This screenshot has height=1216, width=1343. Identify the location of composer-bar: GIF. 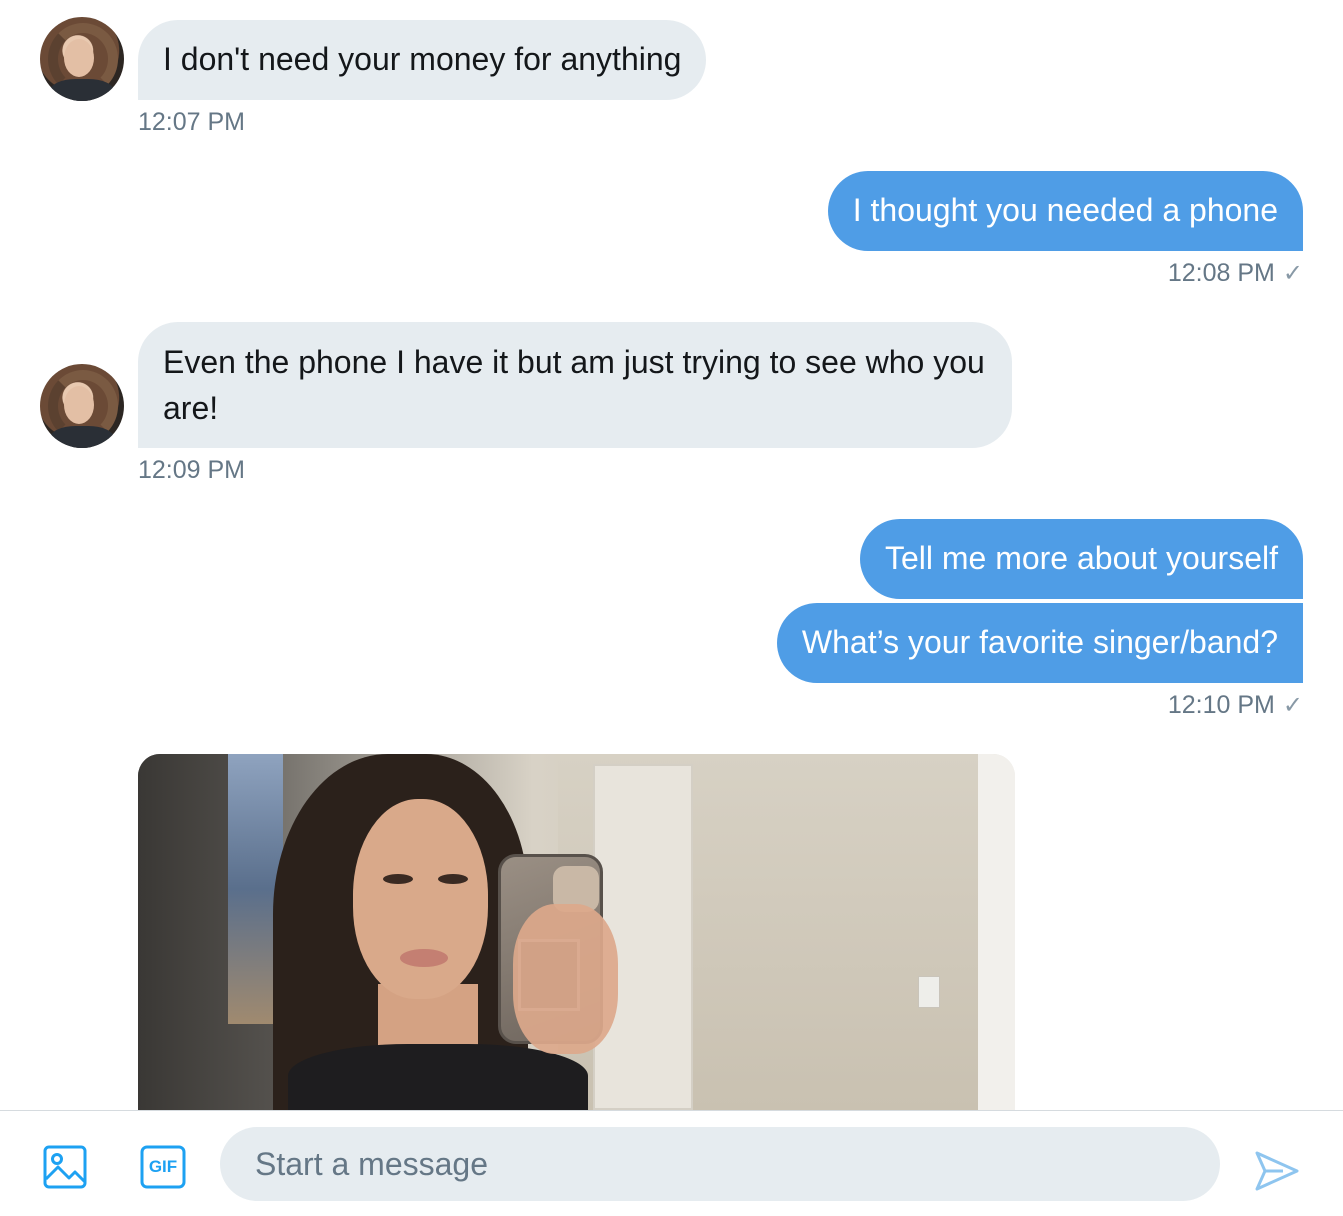
(671, 1163).